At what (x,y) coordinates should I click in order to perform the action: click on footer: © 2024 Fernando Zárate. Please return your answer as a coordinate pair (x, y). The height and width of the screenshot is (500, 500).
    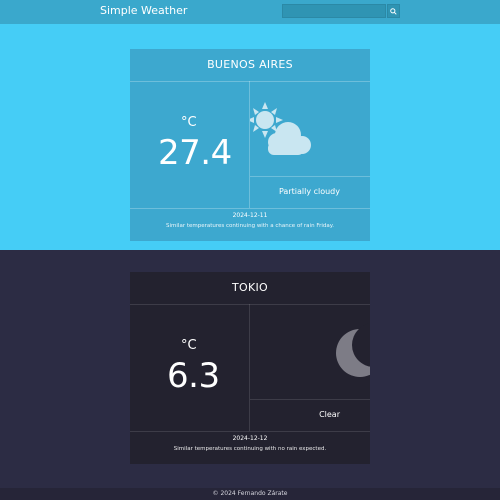
    Looking at the image, I should click on (250, 494).